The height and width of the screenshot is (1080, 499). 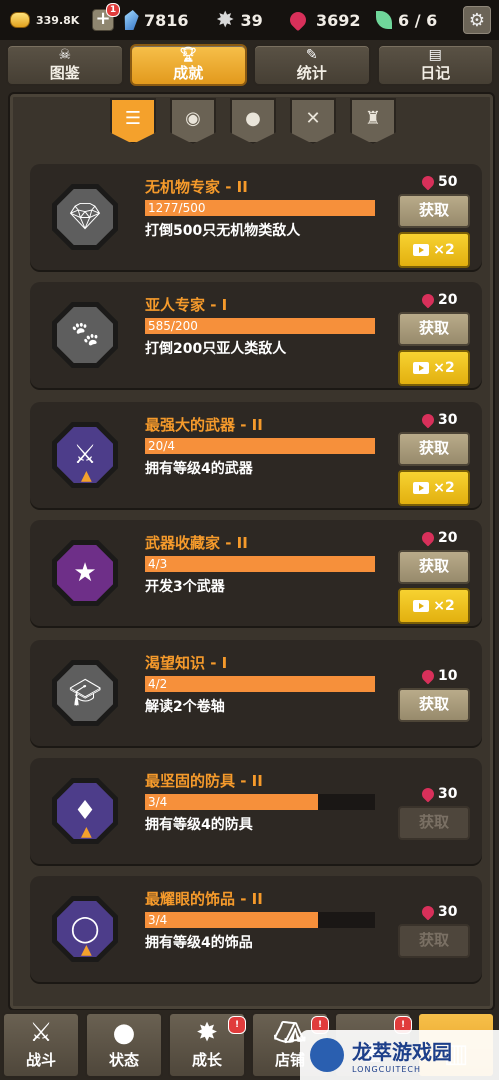 I want to click on tab-achievements: 🏆︎ 成就, so click(x=188, y=65).